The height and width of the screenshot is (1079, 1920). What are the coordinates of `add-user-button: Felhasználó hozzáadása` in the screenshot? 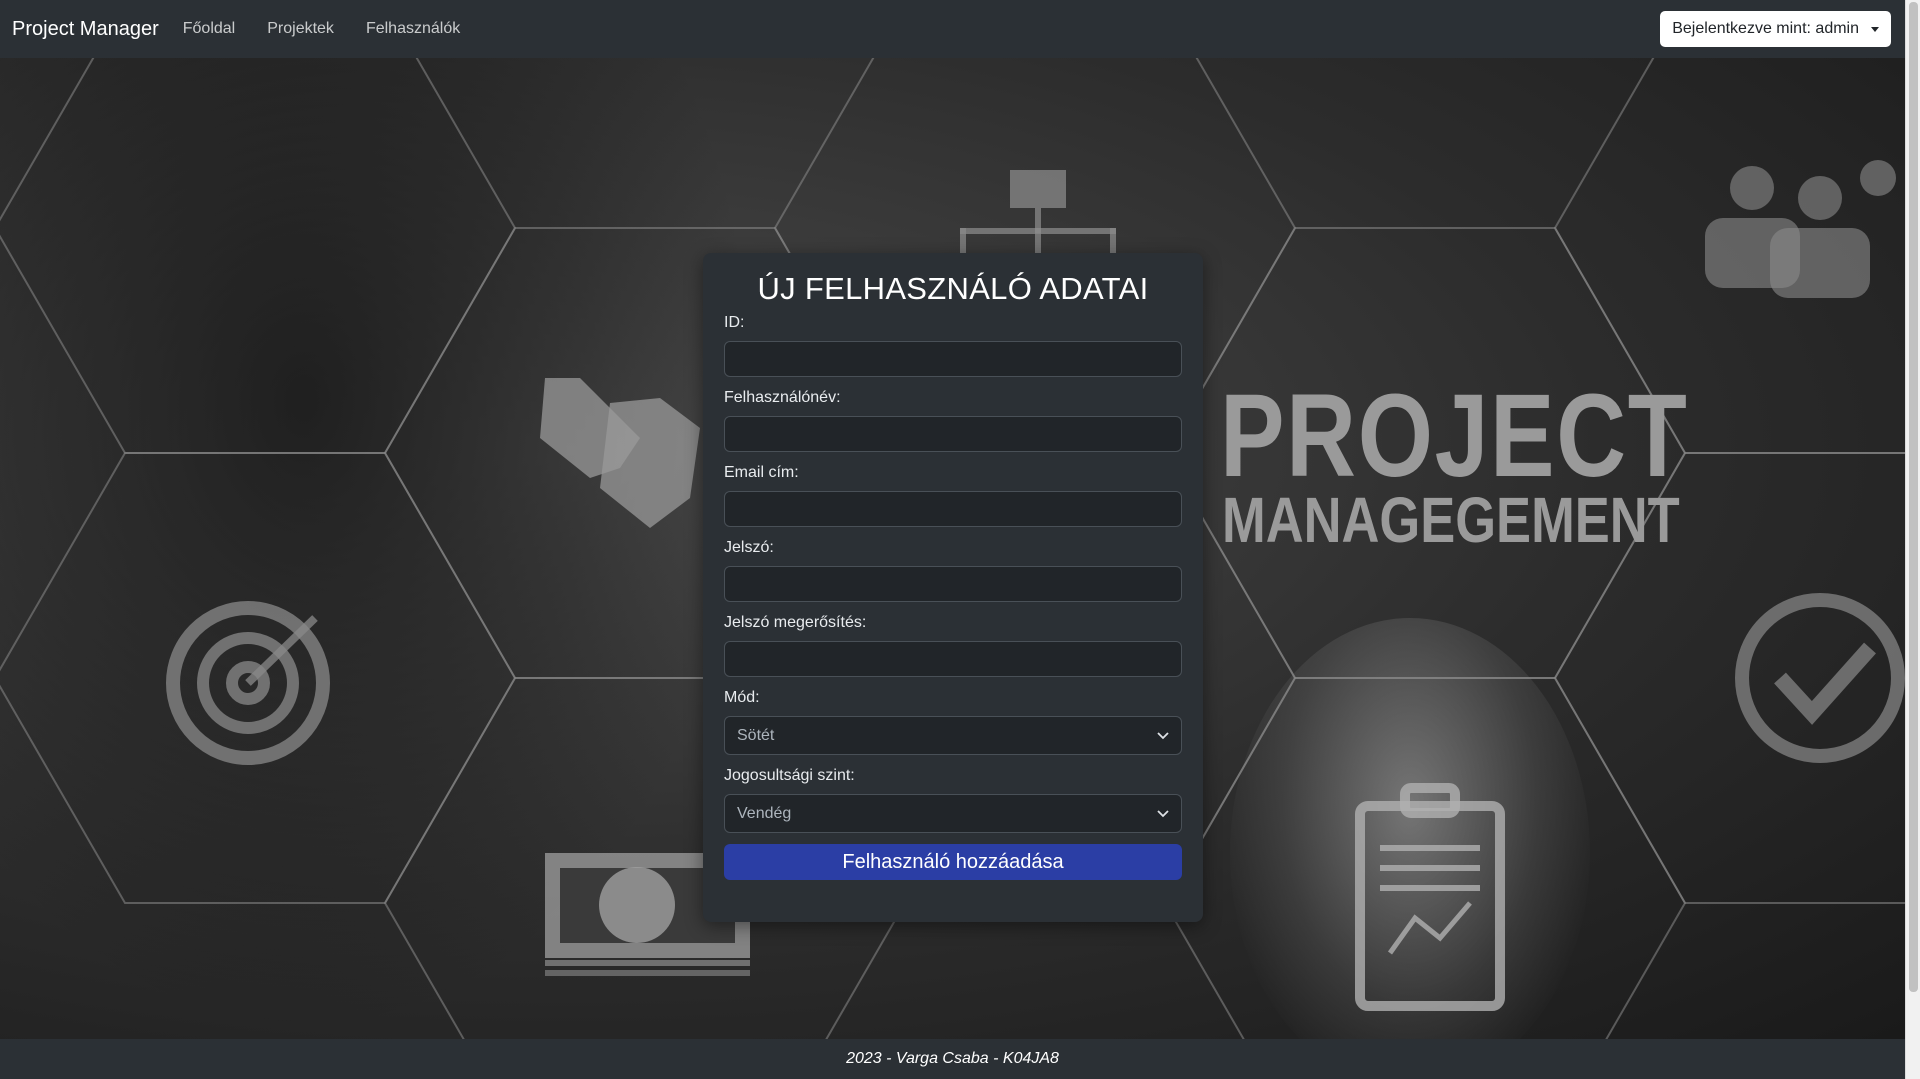 It's located at (953, 862).